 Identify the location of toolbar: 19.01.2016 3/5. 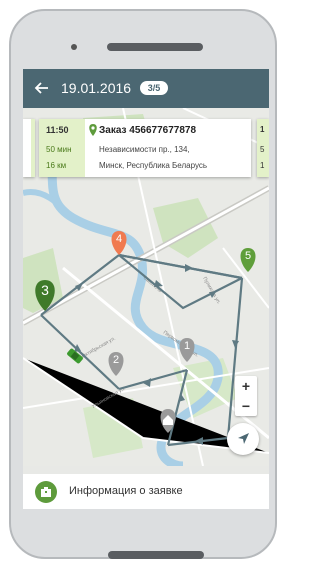
(146, 88).